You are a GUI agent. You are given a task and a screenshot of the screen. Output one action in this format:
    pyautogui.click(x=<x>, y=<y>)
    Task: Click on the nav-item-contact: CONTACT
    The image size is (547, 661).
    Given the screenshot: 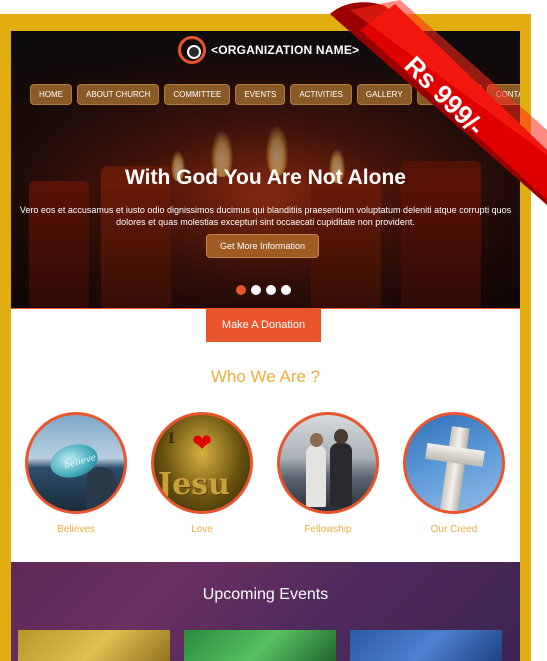 What is the action you would take?
    pyautogui.click(x=503, y=94)
    